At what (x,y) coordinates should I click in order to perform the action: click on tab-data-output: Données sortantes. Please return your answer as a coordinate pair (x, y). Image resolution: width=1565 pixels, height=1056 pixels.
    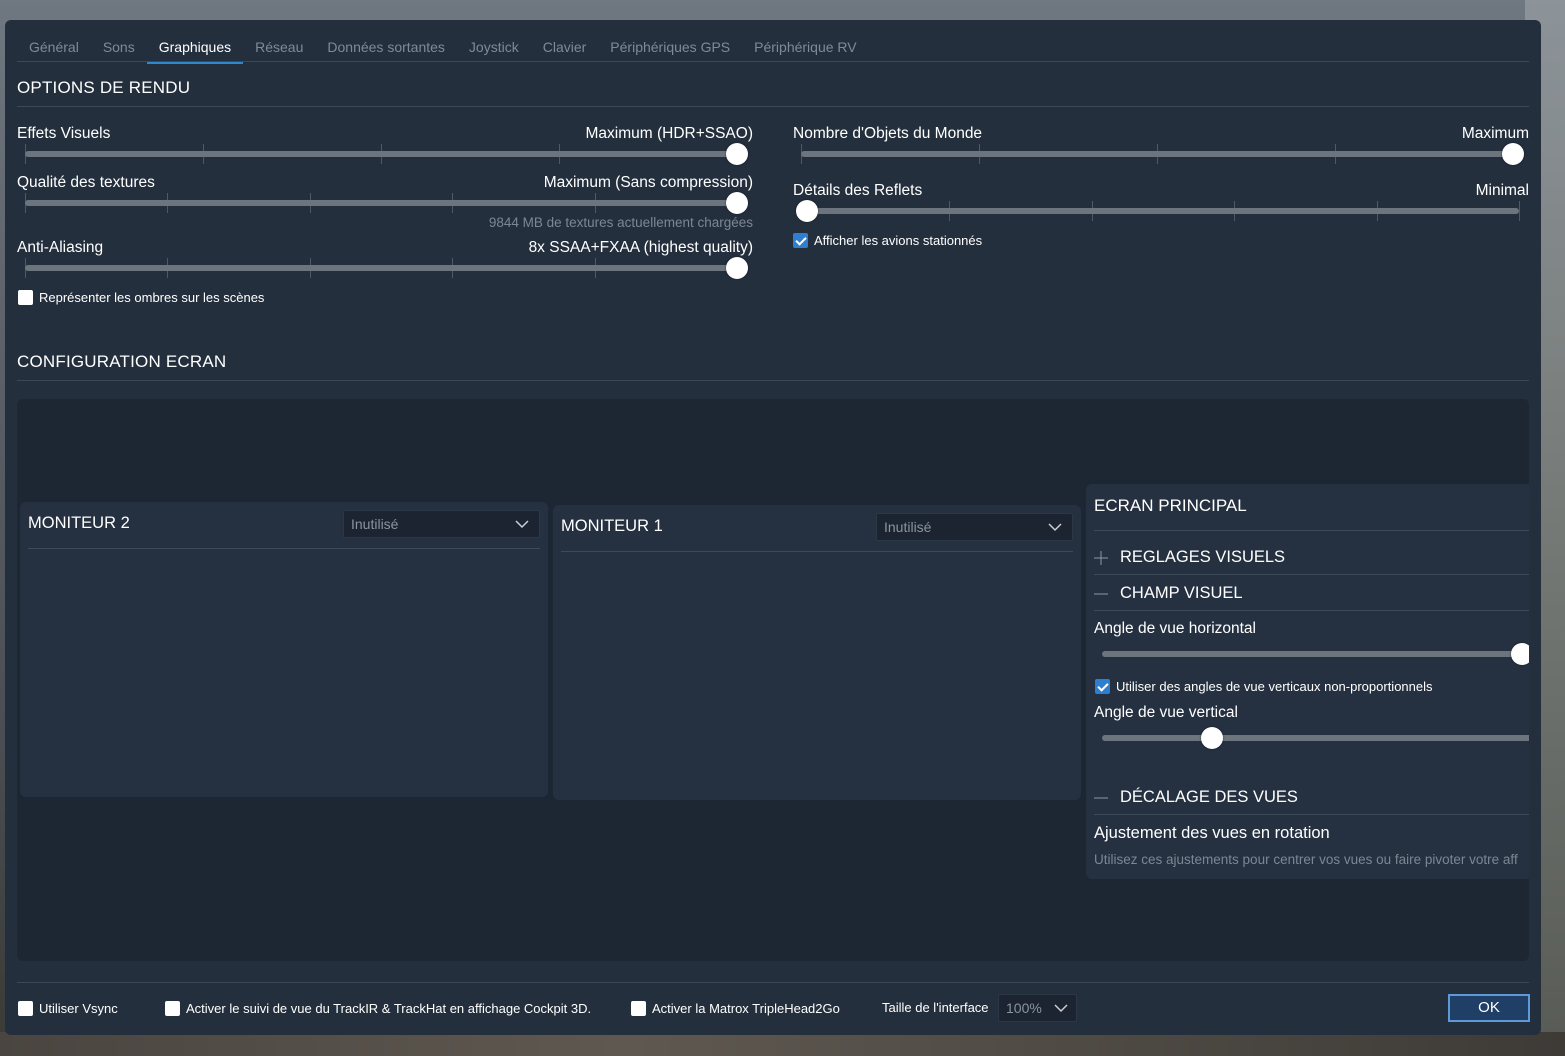
    Looking at the image, I should click on (386, 50).